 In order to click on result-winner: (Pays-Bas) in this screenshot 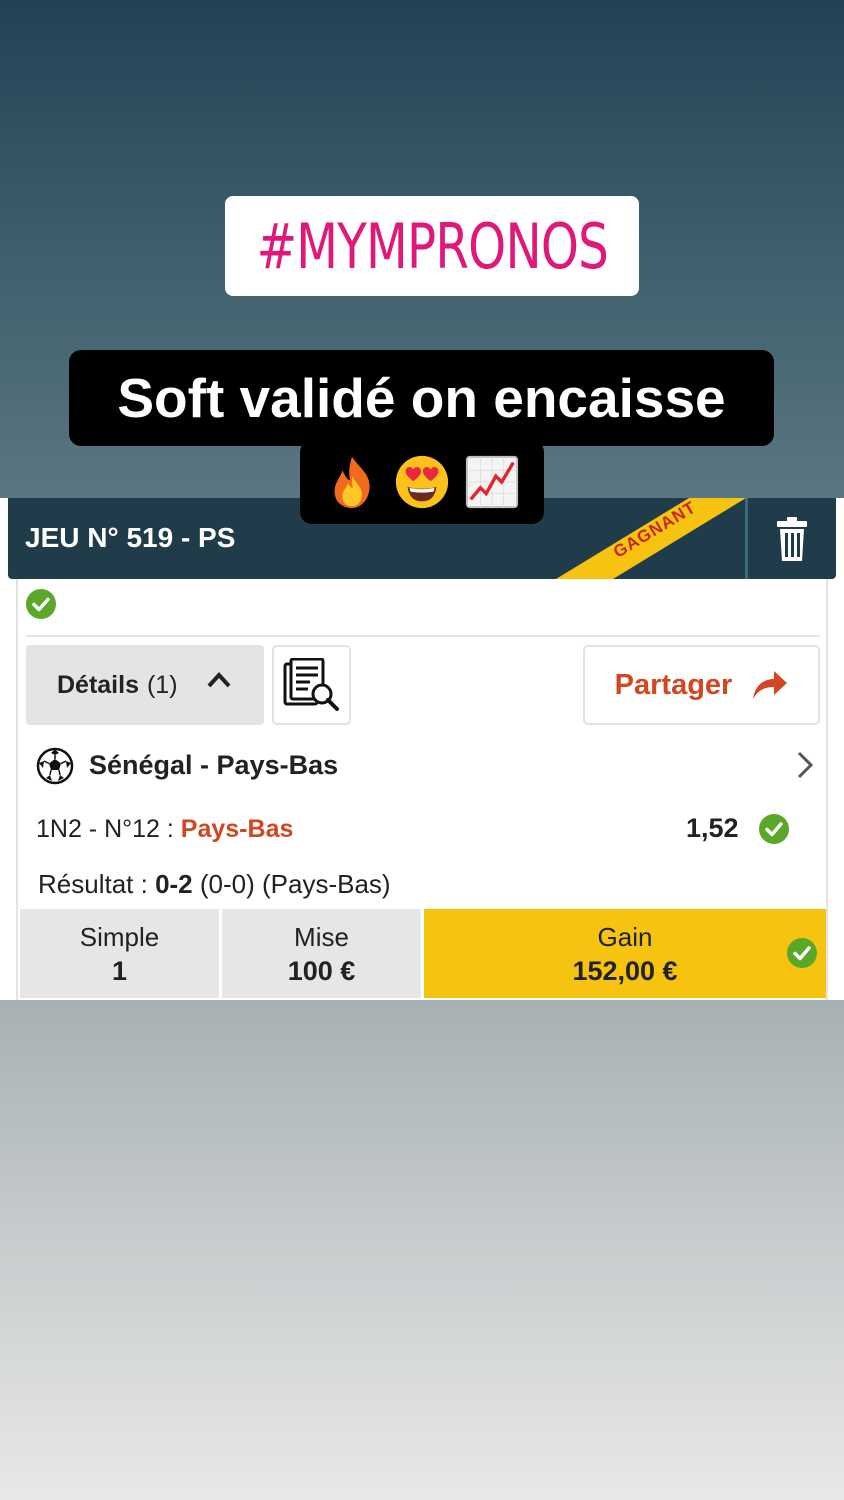, I will do `click(326, 884)`.